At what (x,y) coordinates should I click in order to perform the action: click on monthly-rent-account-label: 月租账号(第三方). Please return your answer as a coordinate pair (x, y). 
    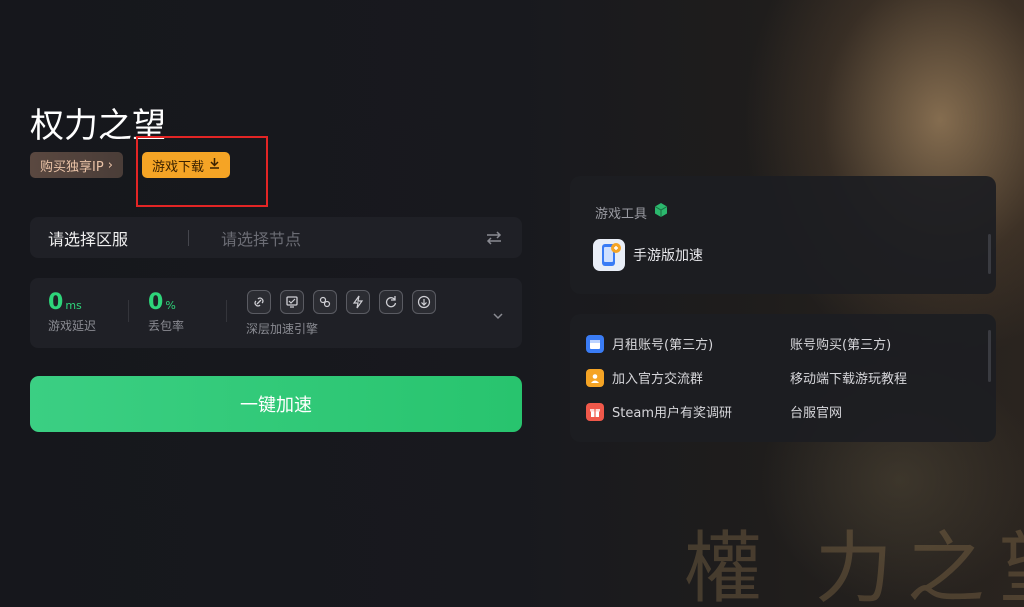
    Looking at the image, I should click on (663, 345).